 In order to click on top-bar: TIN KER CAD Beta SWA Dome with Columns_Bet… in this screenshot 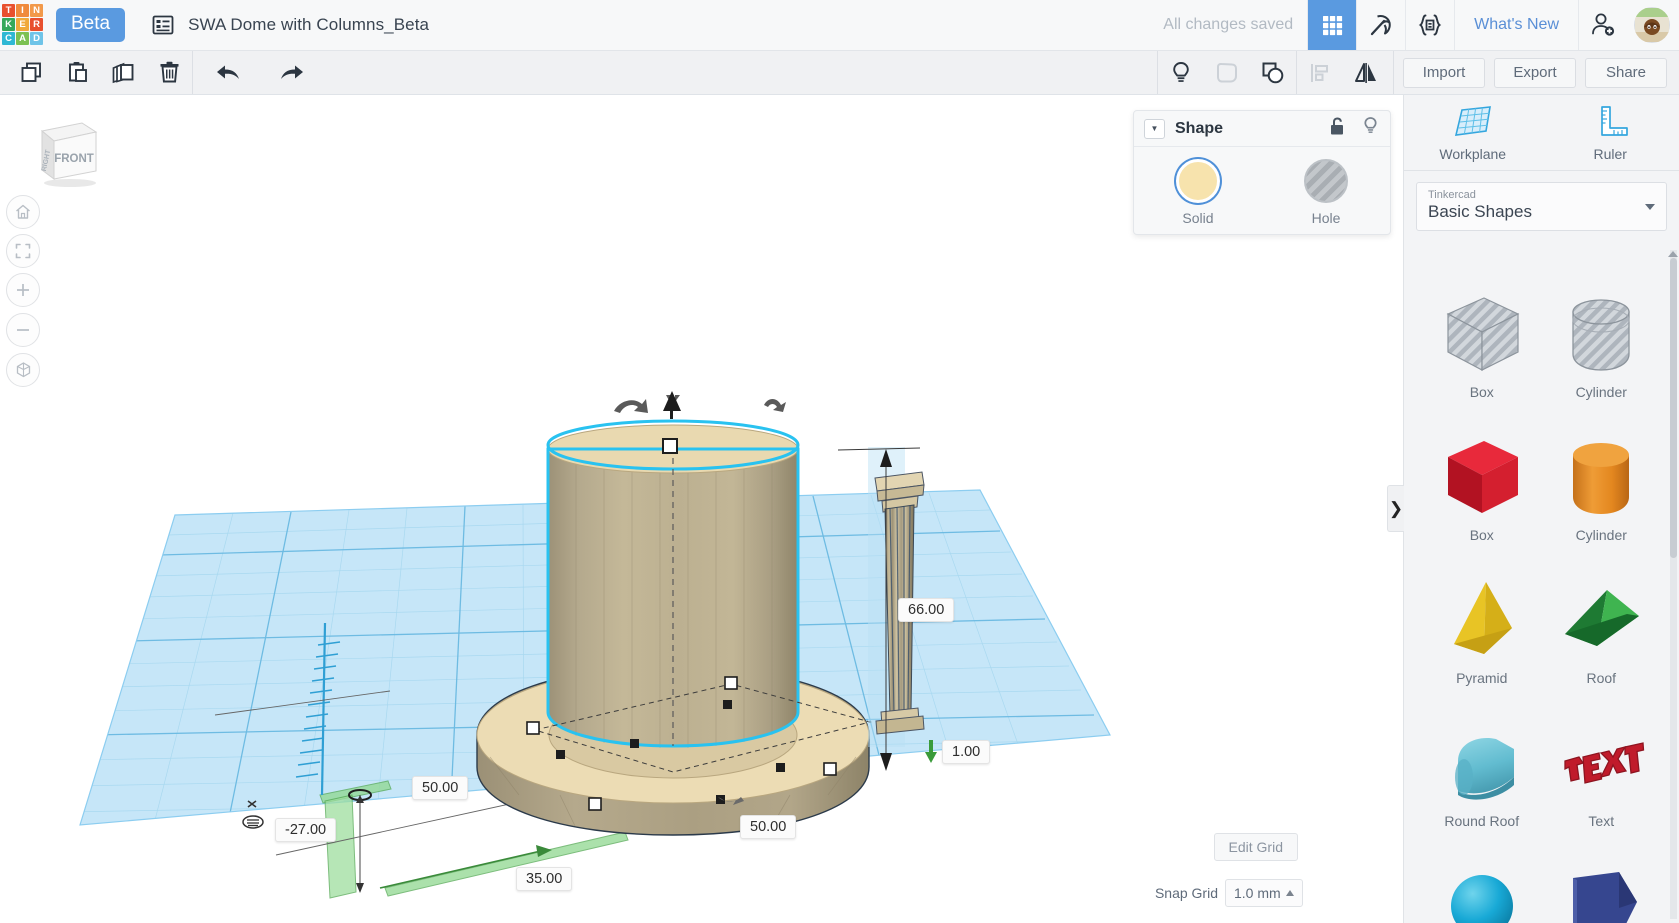, I will do `click(839, 25)`.